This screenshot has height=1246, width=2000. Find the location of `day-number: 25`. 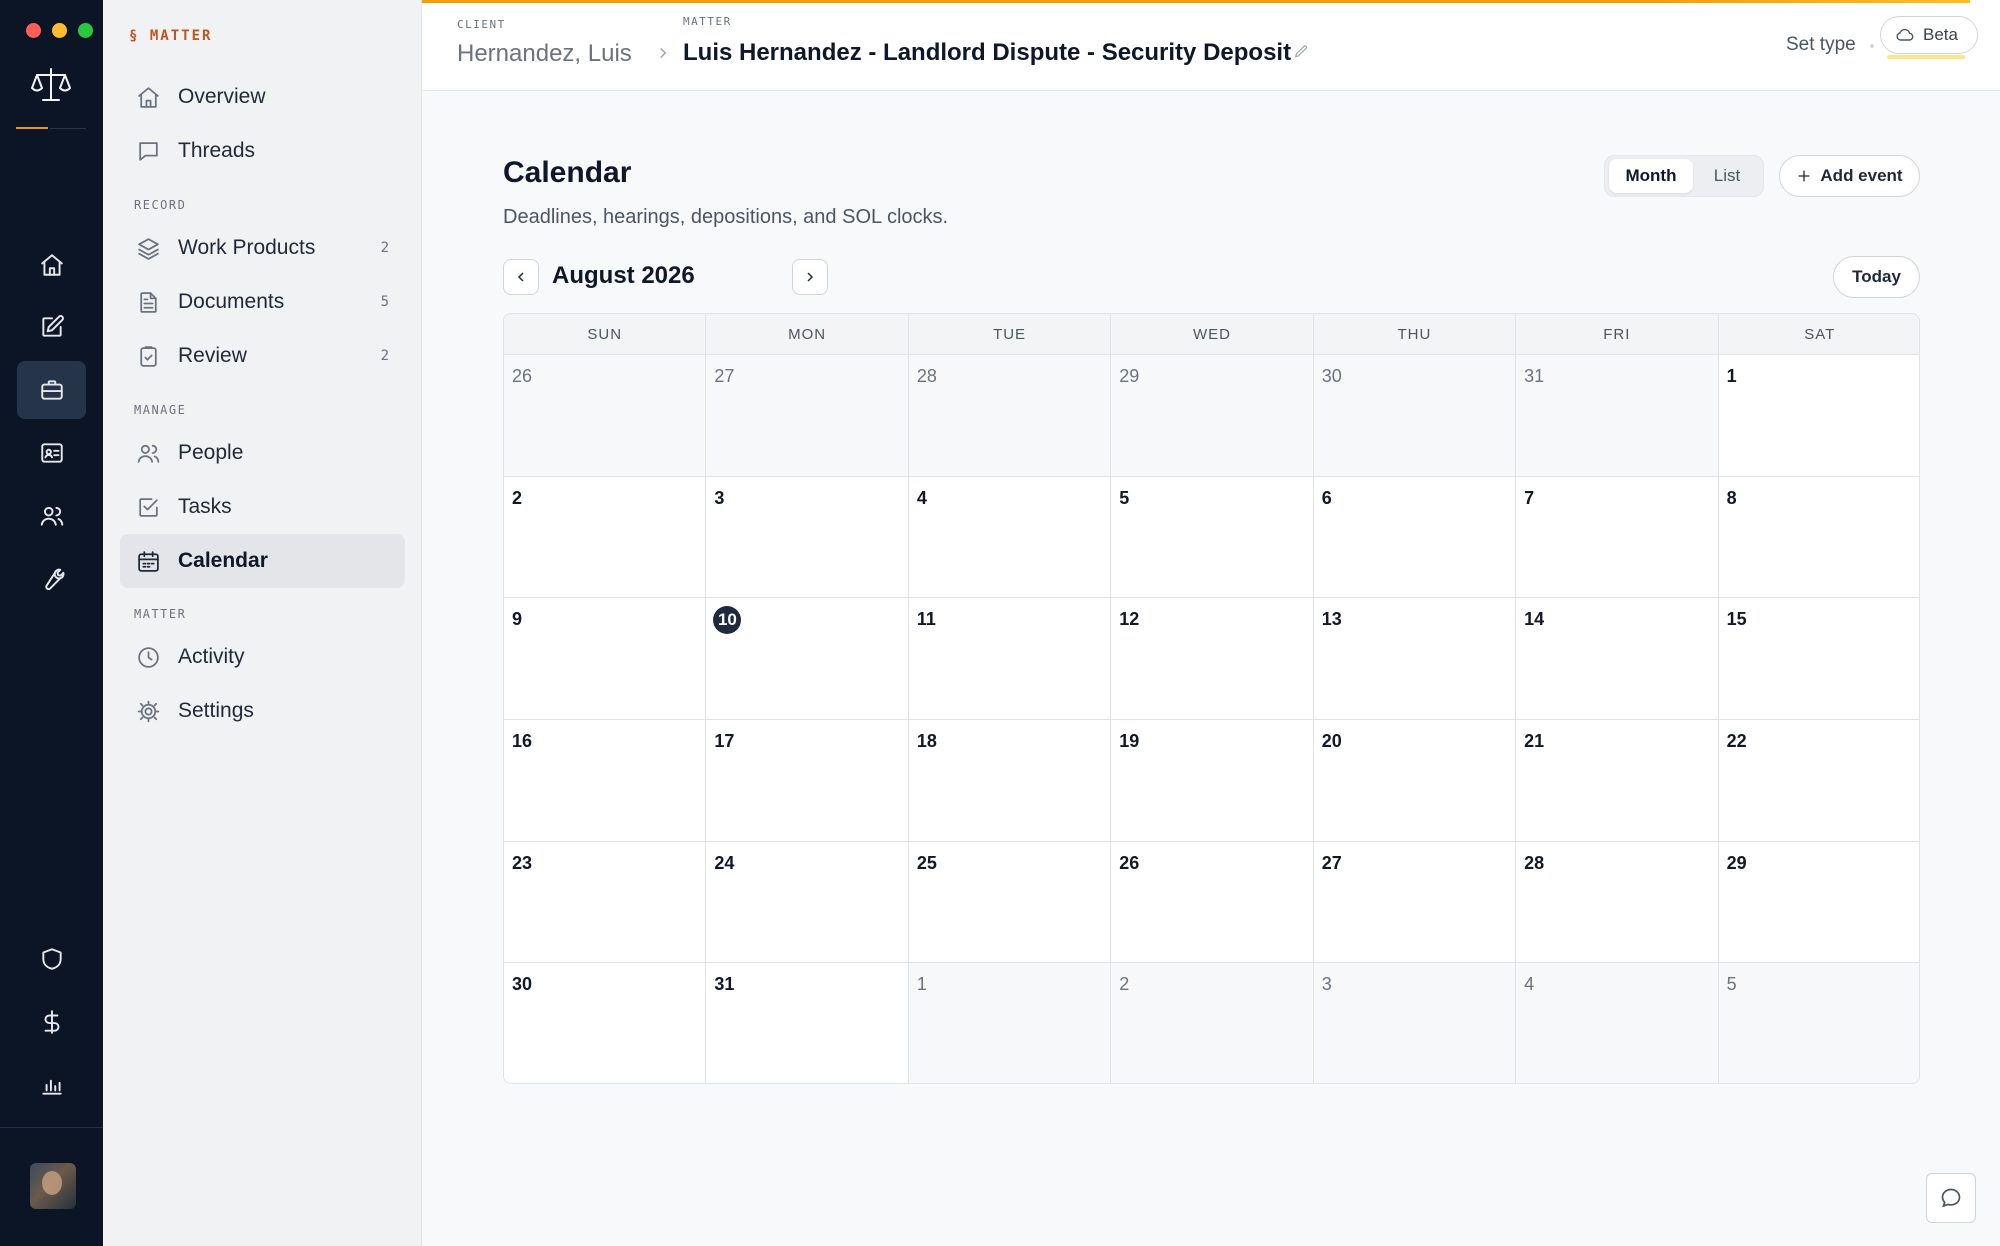

day-number: 25 is located at coordinates (926, 862).